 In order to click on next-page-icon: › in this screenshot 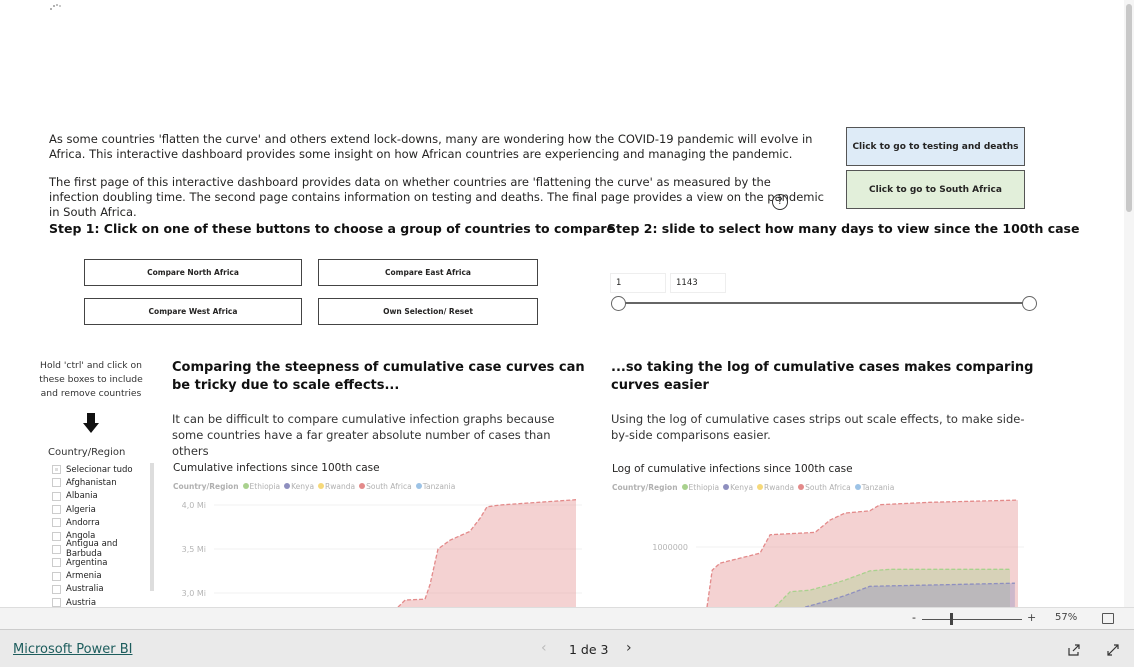, I will do `click(629, 648)`.